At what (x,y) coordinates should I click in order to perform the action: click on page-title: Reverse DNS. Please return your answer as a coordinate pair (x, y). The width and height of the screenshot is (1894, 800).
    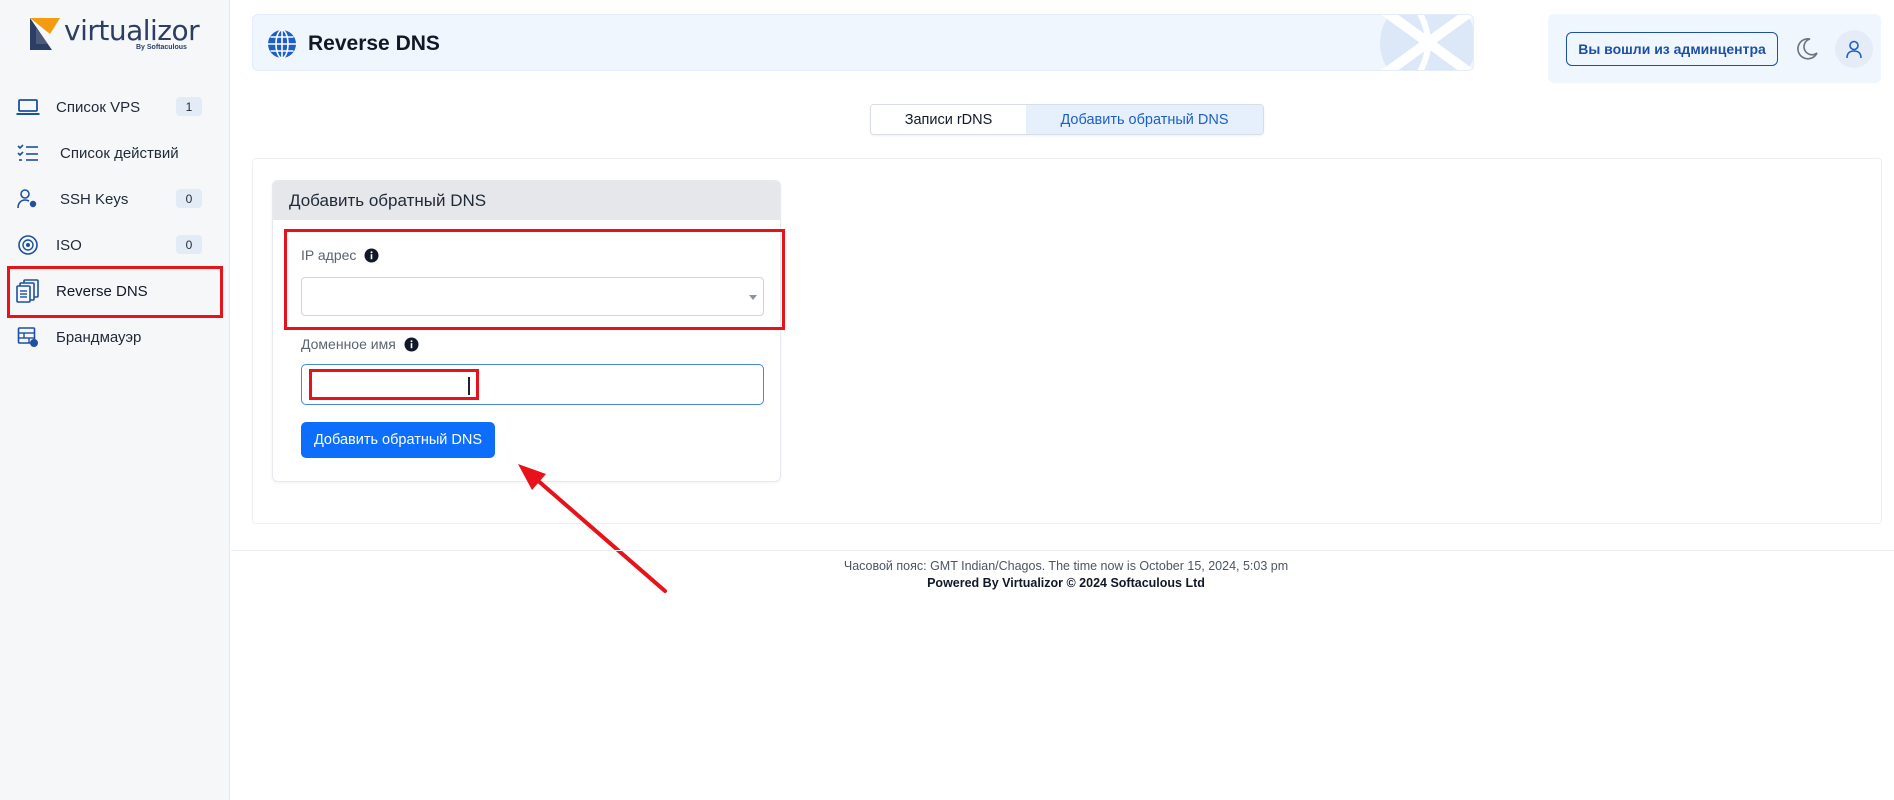
    Looking at the image, I should click on (374, 43).